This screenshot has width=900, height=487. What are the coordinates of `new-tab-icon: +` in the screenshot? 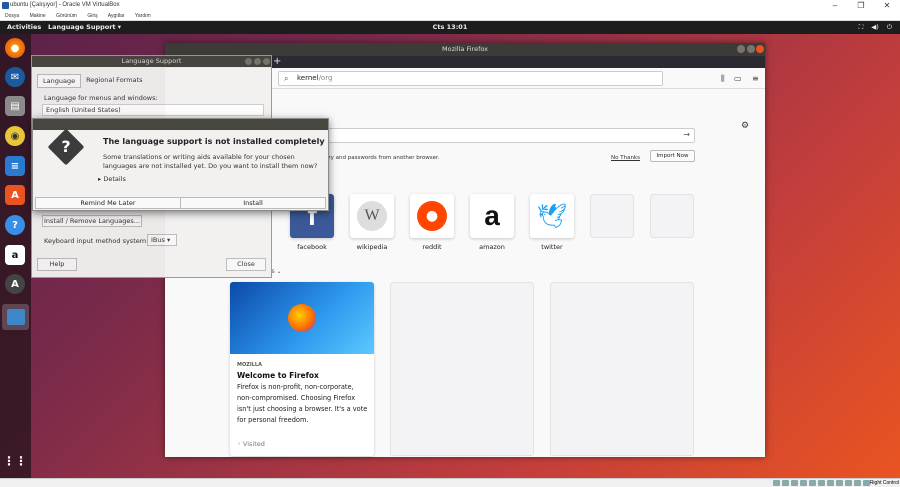 It's located at (277, 62).